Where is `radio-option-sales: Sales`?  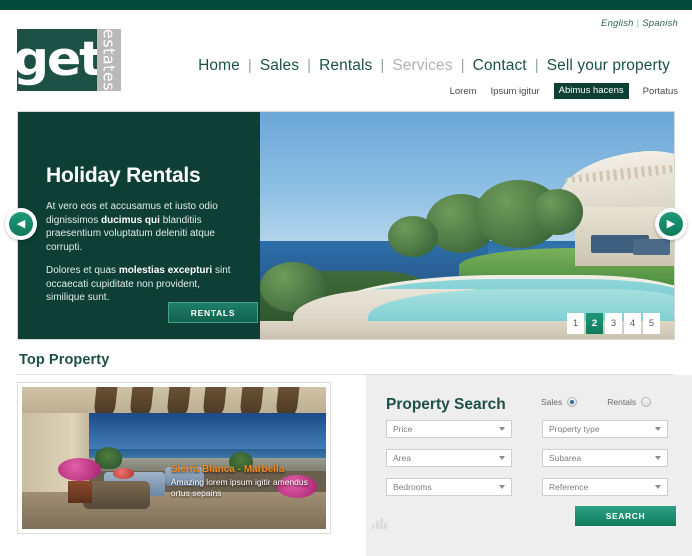
radio-option-sales: Sales is located at coordinates (559, 402).